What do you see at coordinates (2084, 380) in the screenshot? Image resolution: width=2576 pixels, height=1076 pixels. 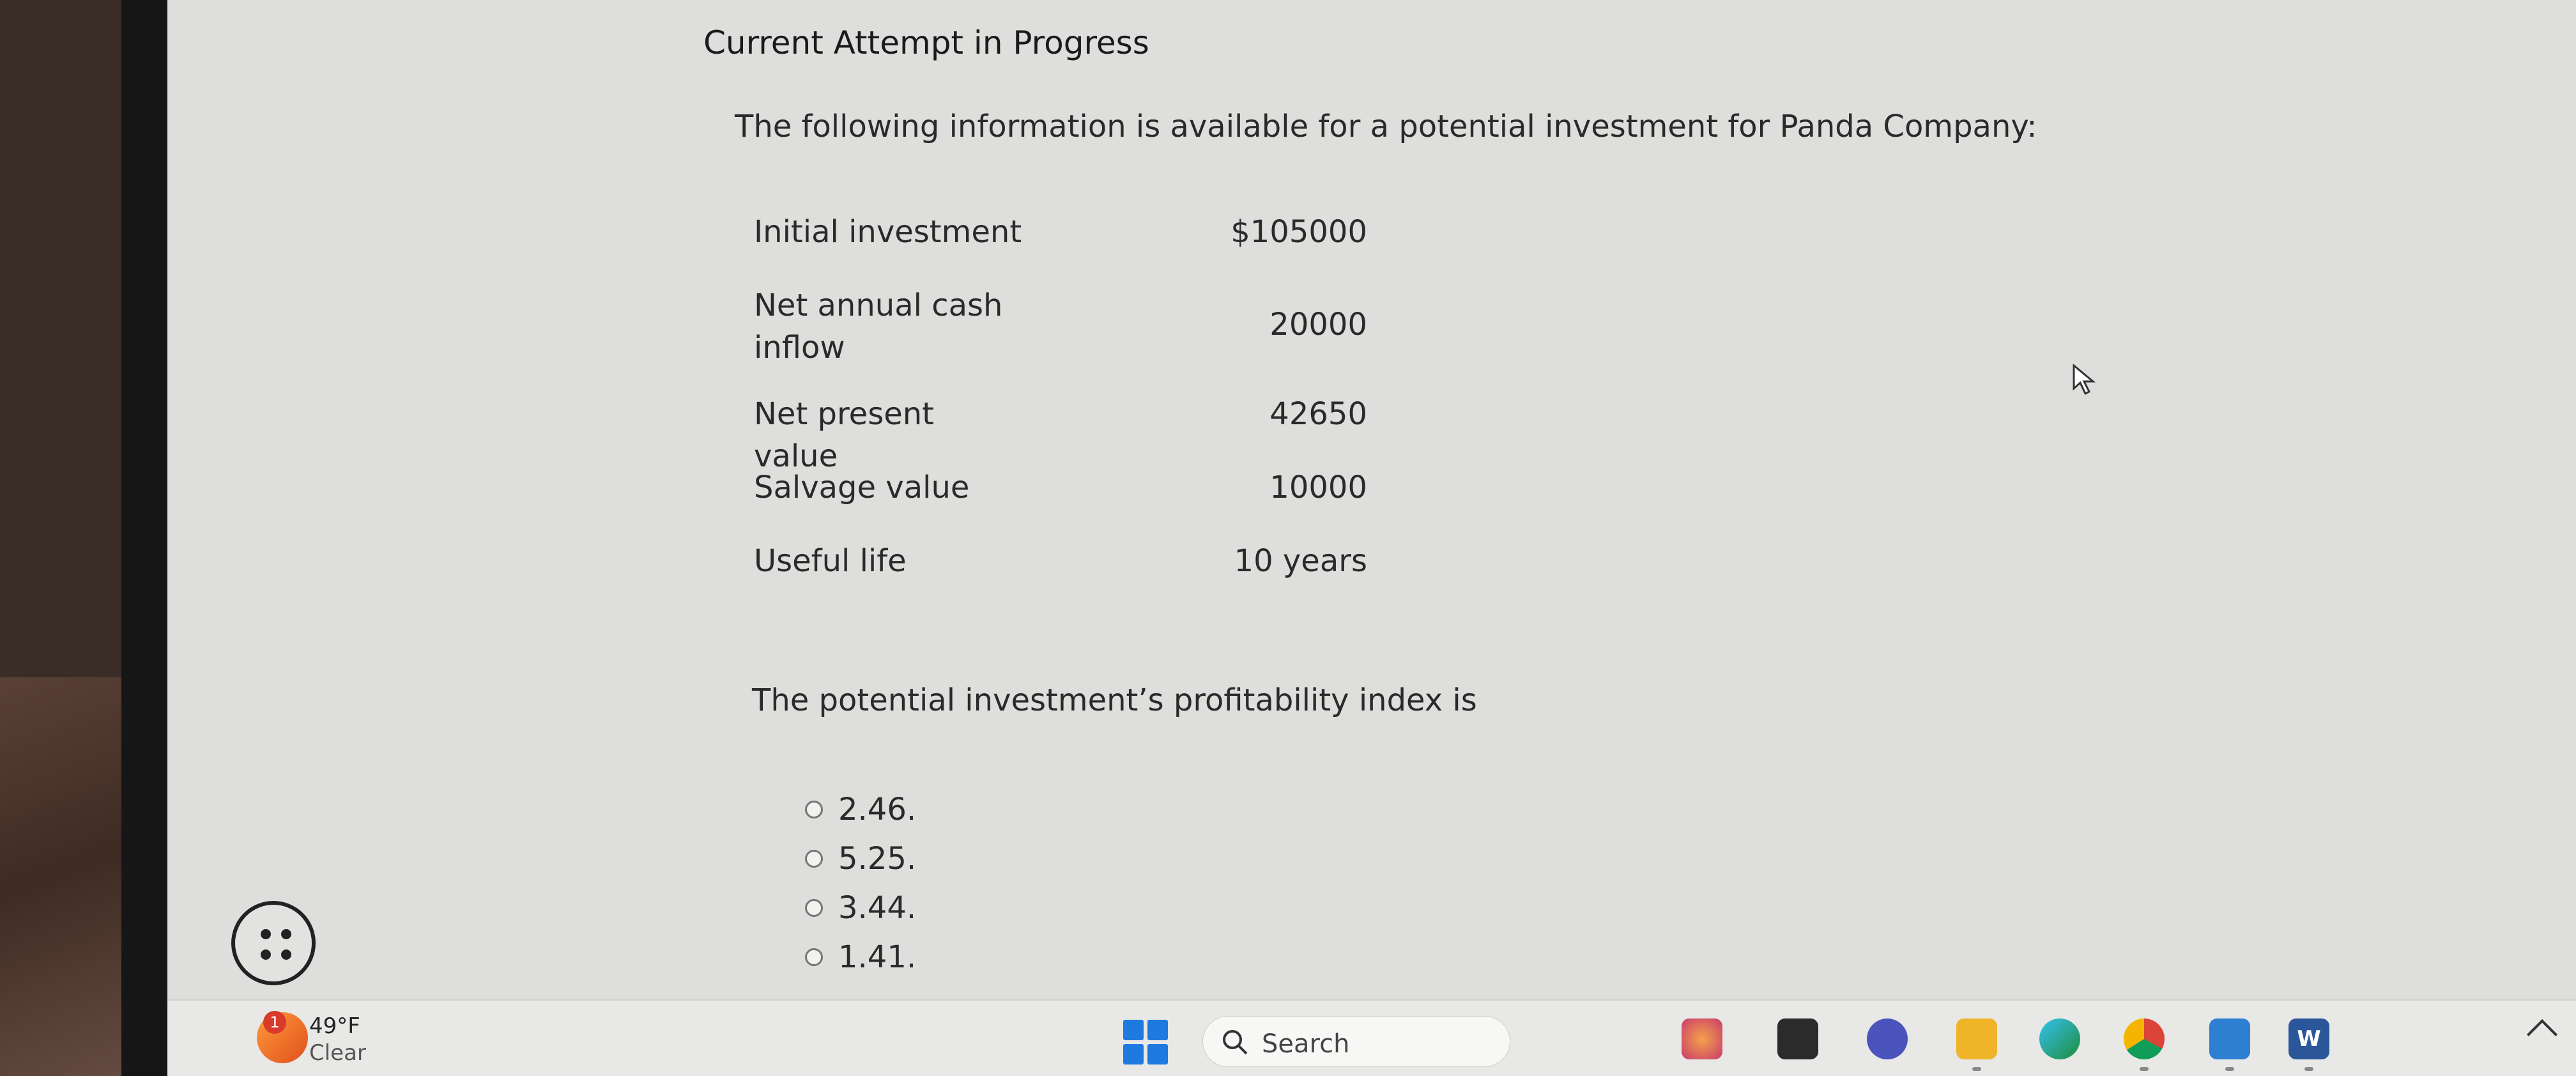 I see `mouse-cursor-icon` at bounding box center [2084, 380].